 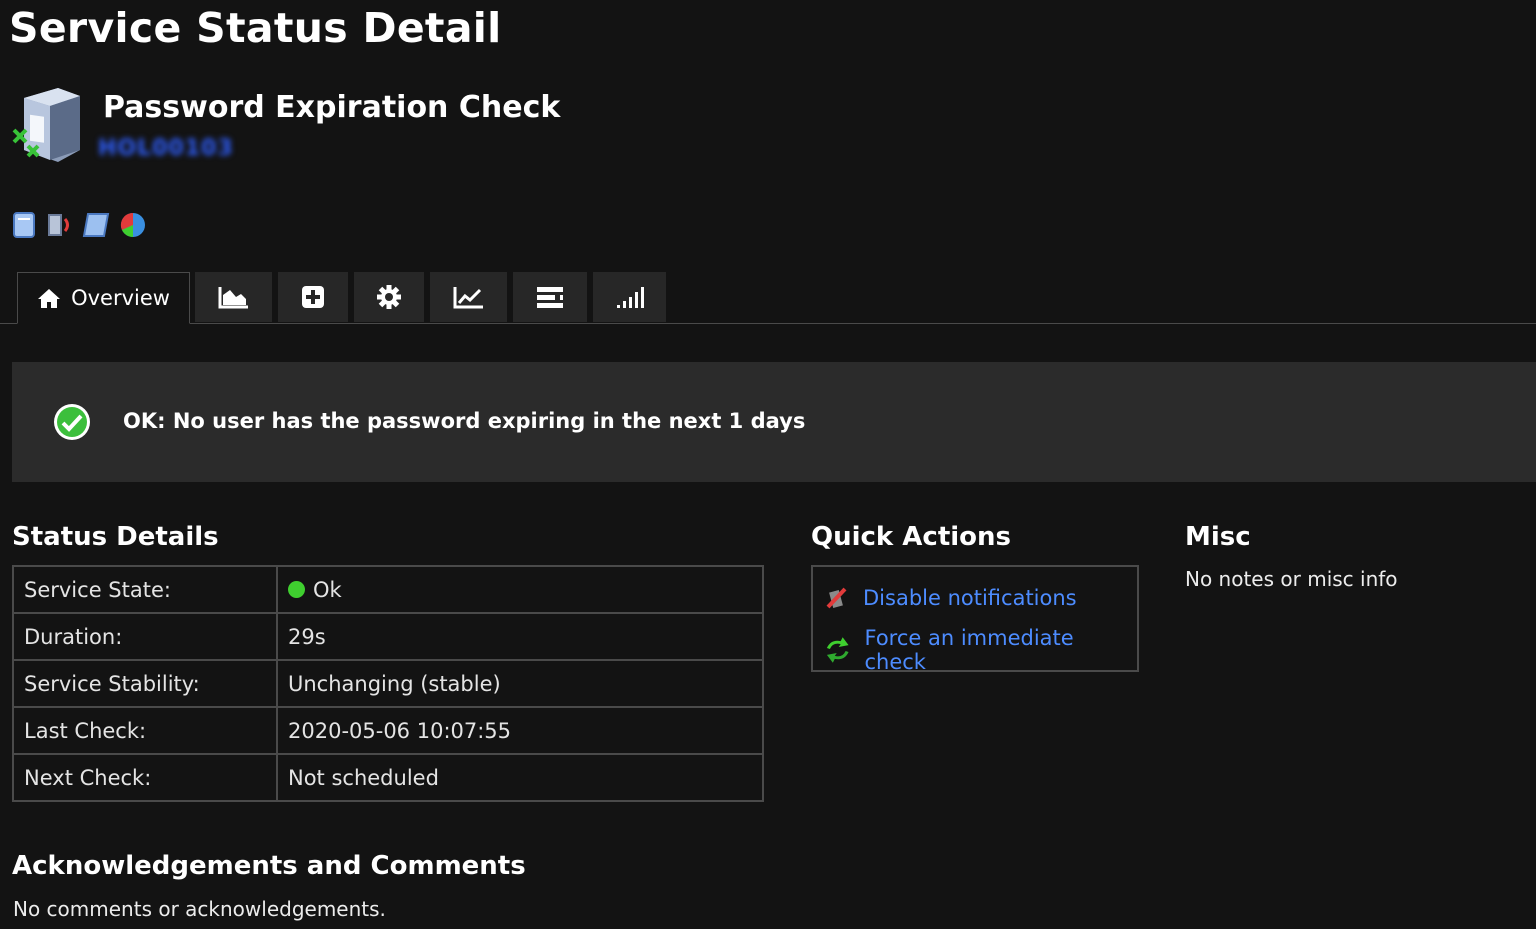 I want to click on table-row: Service State: Ok, so click(x=388, y=589).